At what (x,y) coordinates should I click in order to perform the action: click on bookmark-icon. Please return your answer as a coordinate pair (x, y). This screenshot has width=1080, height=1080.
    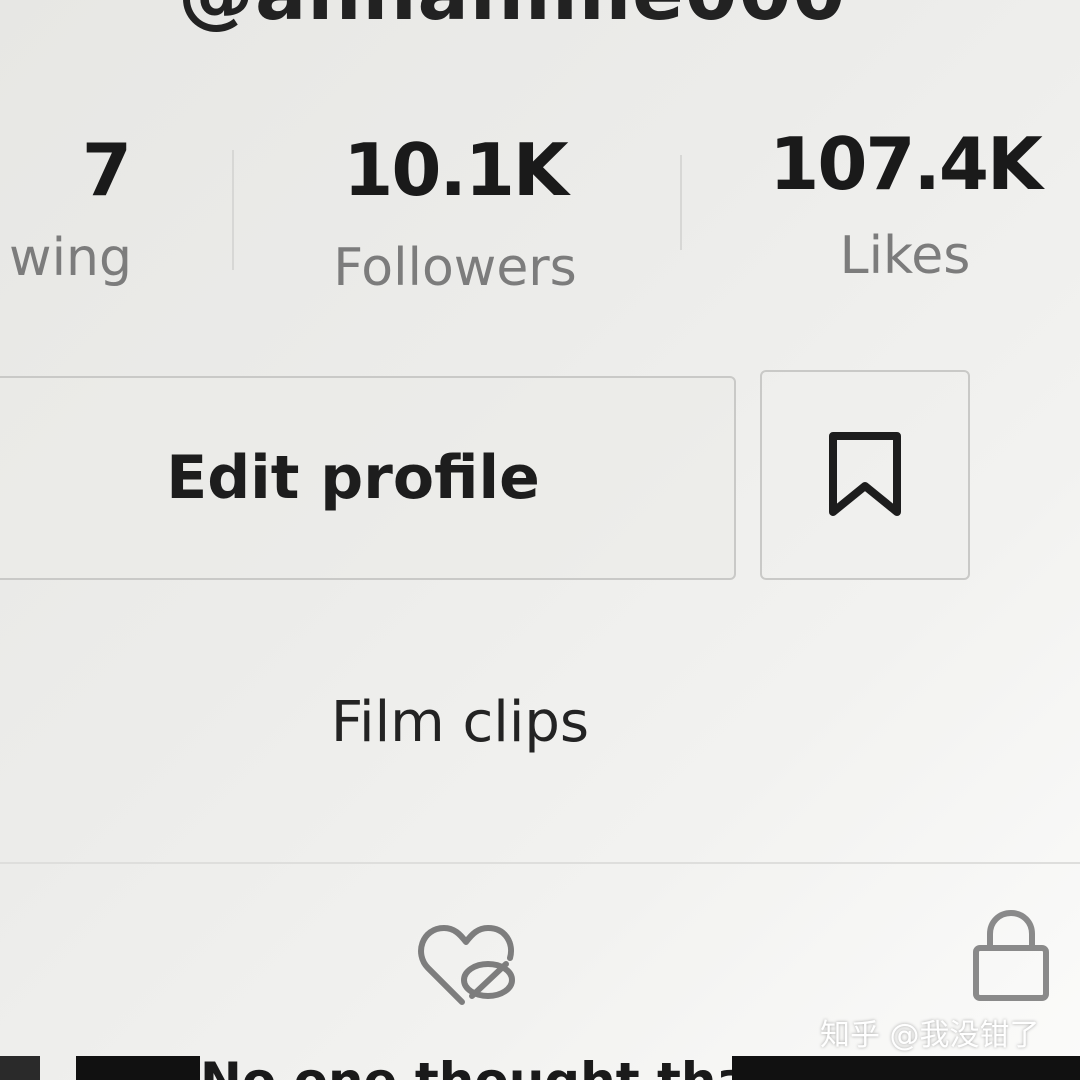
    Looking at the image, I should click on (865, 474).